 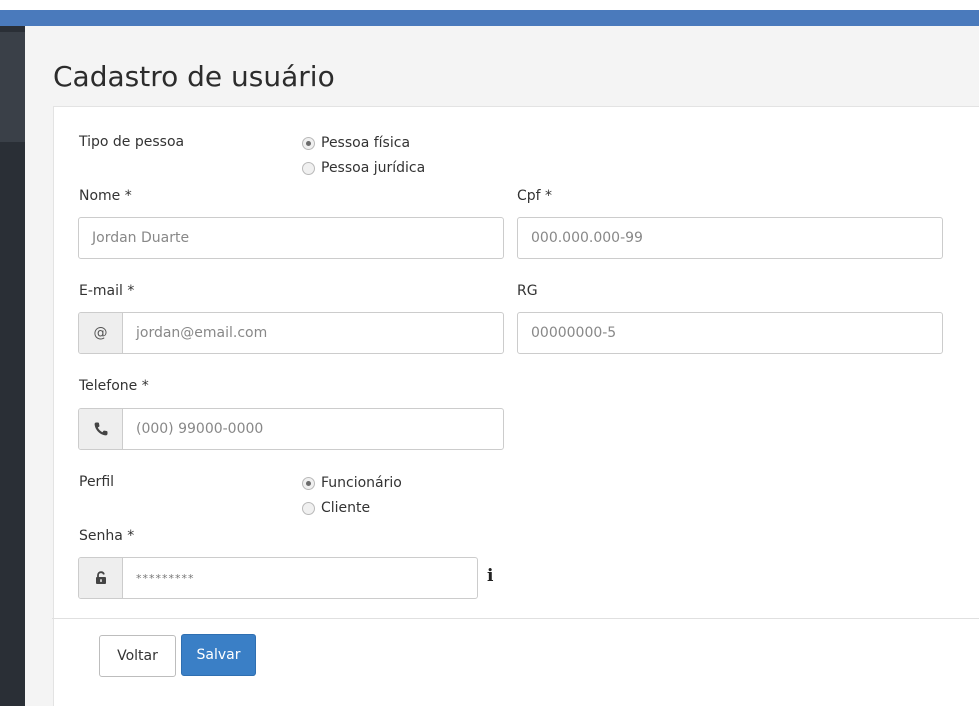 What do you see at coordinates (291, 238) in the screenshot?
I see `nome-input: Jordan Duarte` at bounding box center [291, 238].